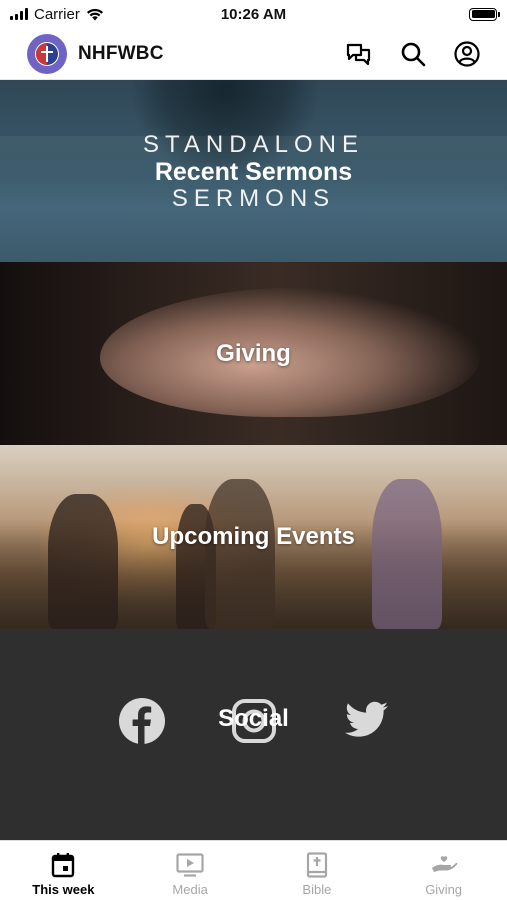 The width and height of the screenshot is (507, 900). I want to click on church-logo, so click(47, 53).